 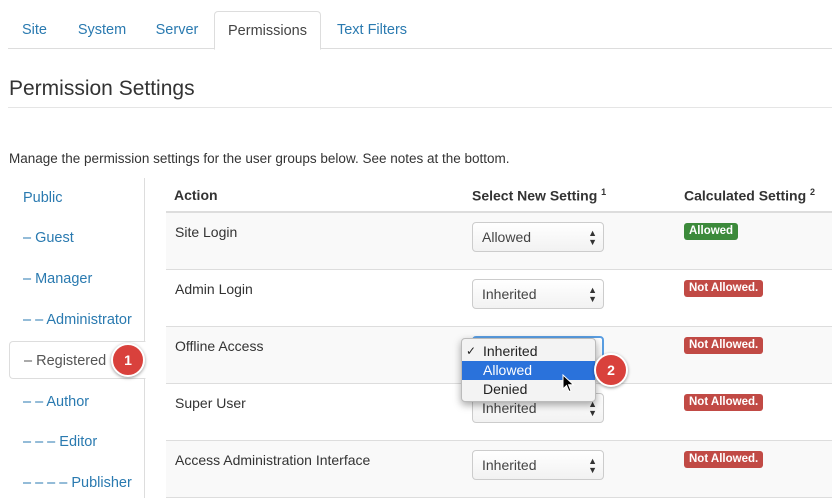 I want to click on header-select-new-setting: Select New Setting 1, so click(x=539, y=195).